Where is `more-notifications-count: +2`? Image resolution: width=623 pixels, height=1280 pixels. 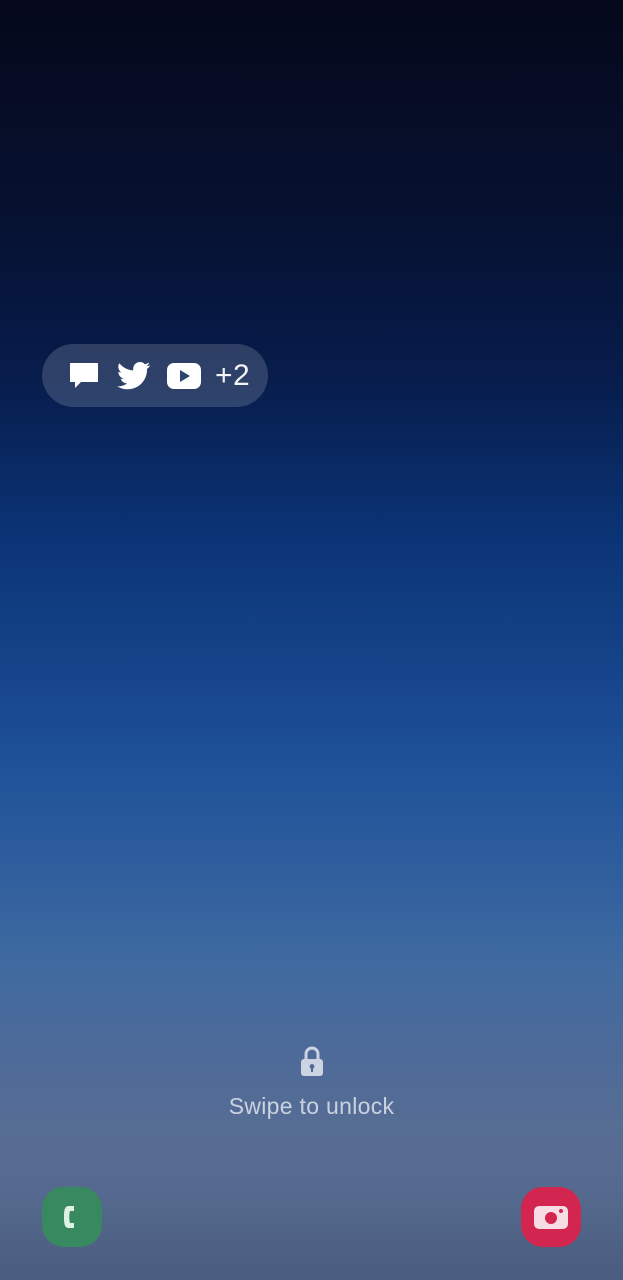
more-notifications-count: +2 is located at coordinates (233, 375).